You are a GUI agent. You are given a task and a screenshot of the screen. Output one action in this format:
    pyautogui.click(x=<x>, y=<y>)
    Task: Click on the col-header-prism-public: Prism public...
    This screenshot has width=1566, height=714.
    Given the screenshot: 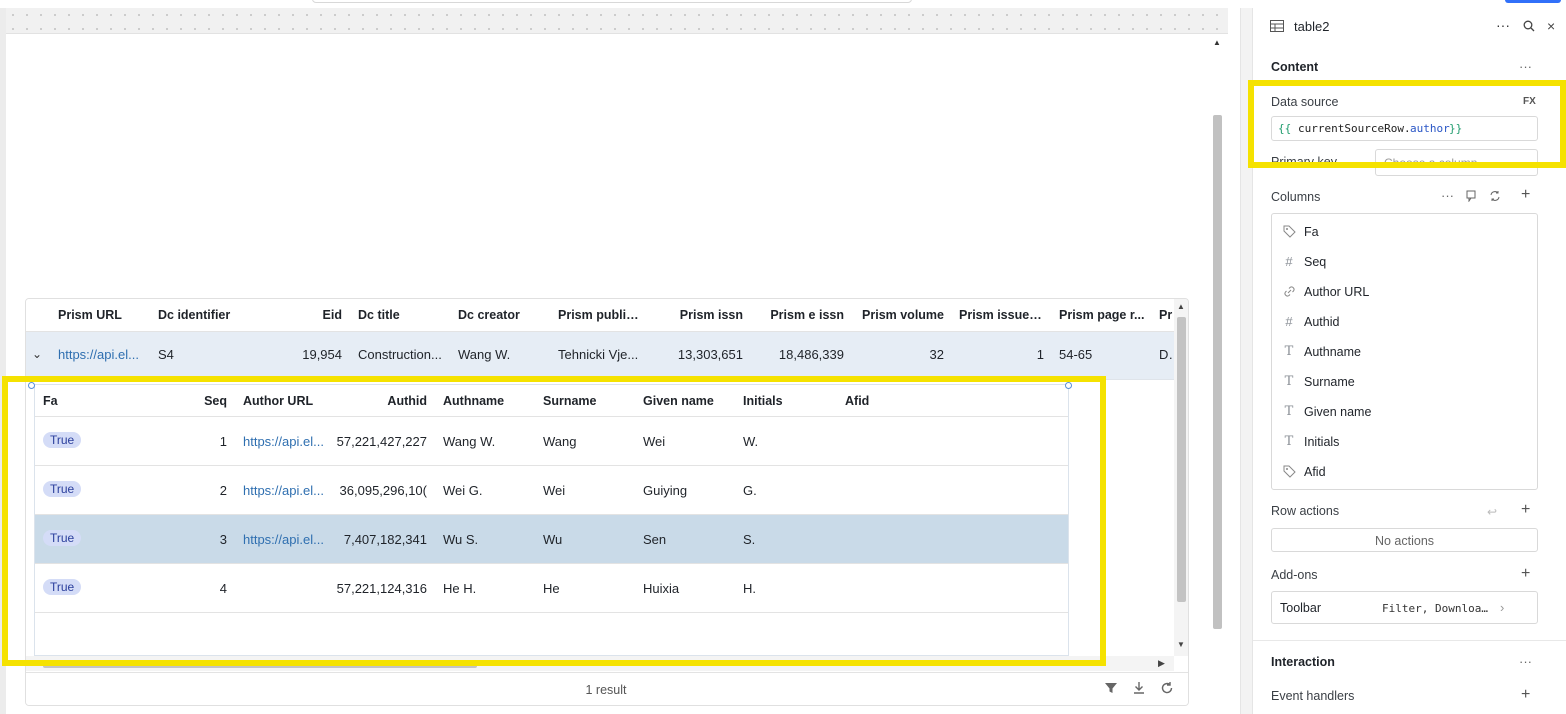 What is the action you would take?
    pyautogui.click(x=600, y=315)
    